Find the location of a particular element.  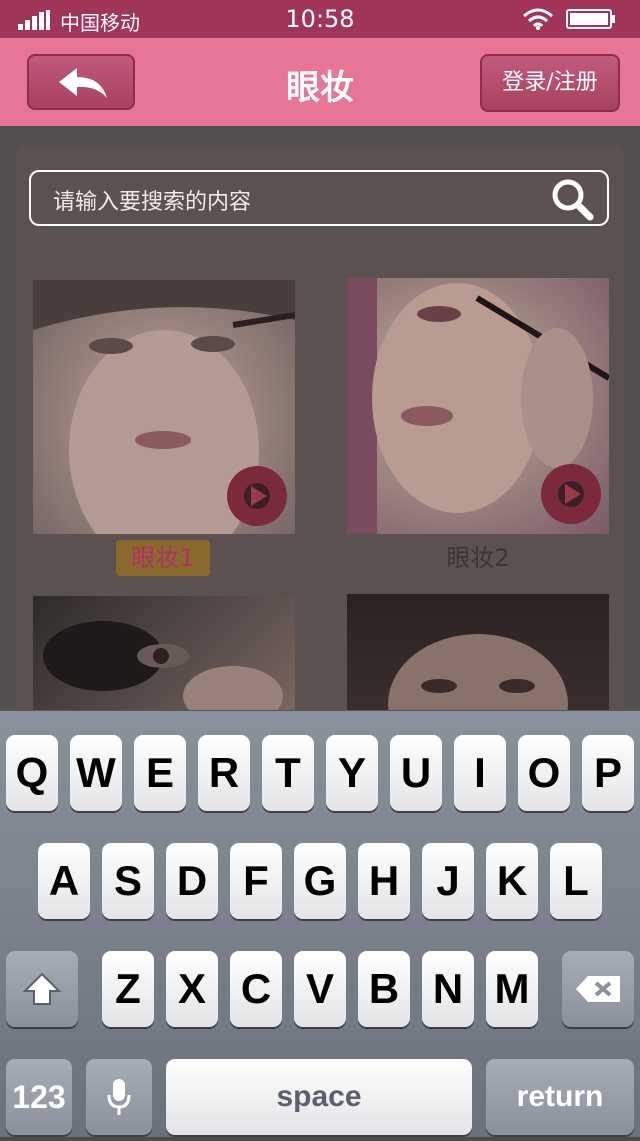

shift-icon is located at coordinates (42, 988).